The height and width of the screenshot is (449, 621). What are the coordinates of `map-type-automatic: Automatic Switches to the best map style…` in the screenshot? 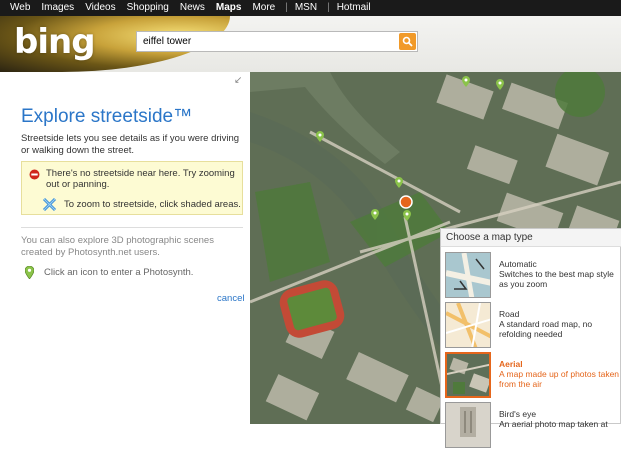 It's located at (531, 274).